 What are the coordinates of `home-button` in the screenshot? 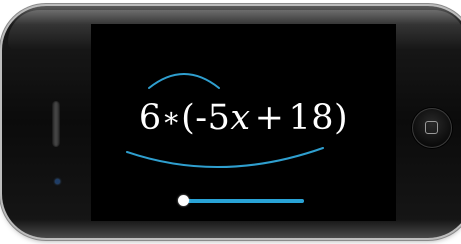 It's located at (432, 128).